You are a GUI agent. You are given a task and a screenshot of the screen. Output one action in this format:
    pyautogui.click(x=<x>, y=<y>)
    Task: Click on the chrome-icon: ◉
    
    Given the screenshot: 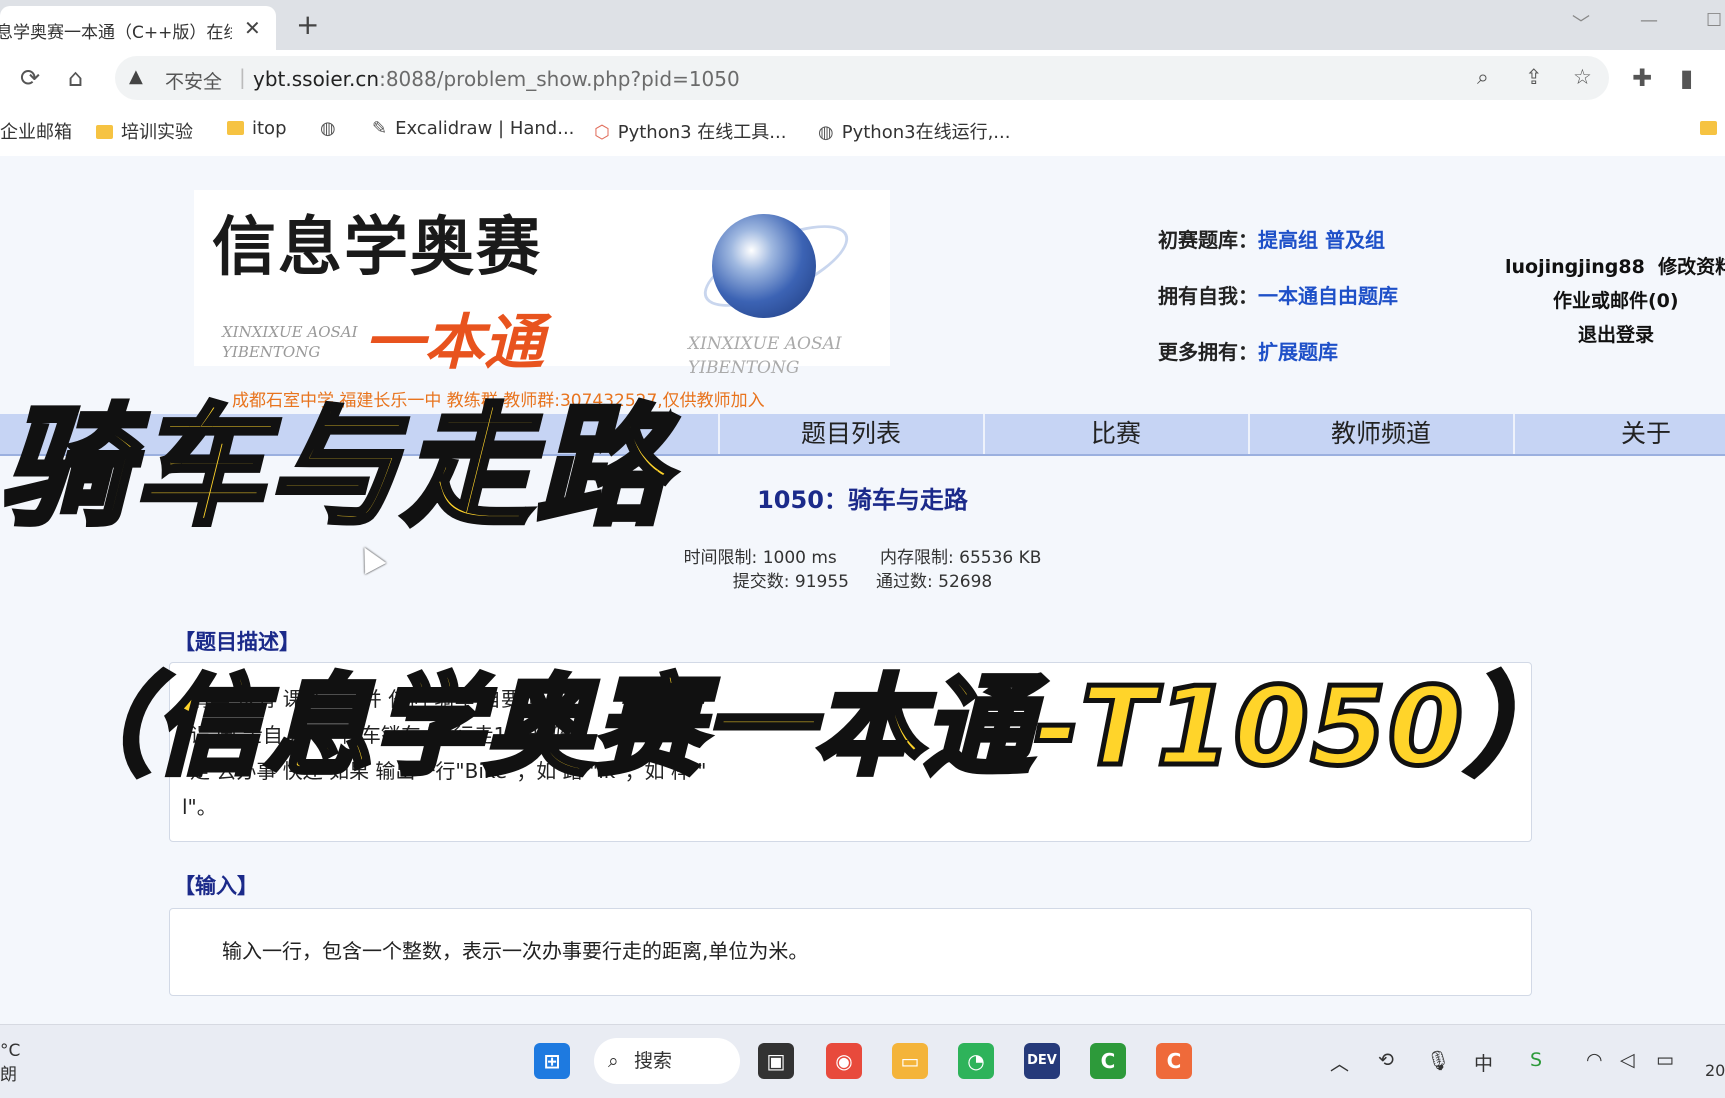 What is the action you would take?
    pyautogui.click(x=844, y=1061)
    